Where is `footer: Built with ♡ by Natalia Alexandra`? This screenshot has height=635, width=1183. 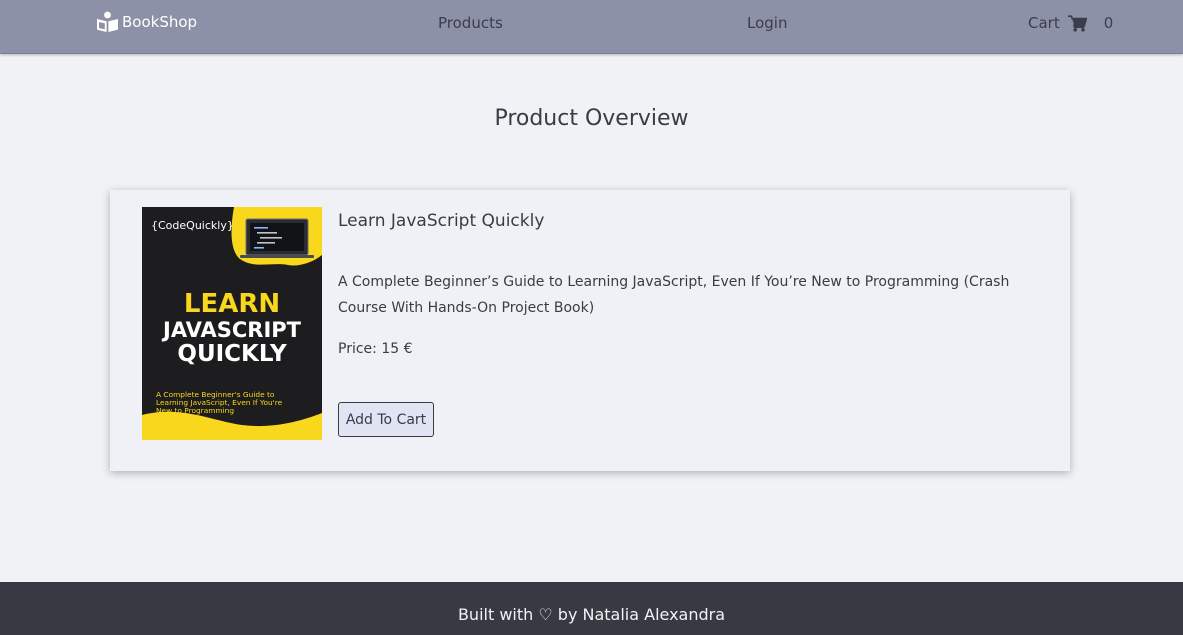
footer: Built with ♡ by Natalia Alexandra is located at coordinates (591, 608).